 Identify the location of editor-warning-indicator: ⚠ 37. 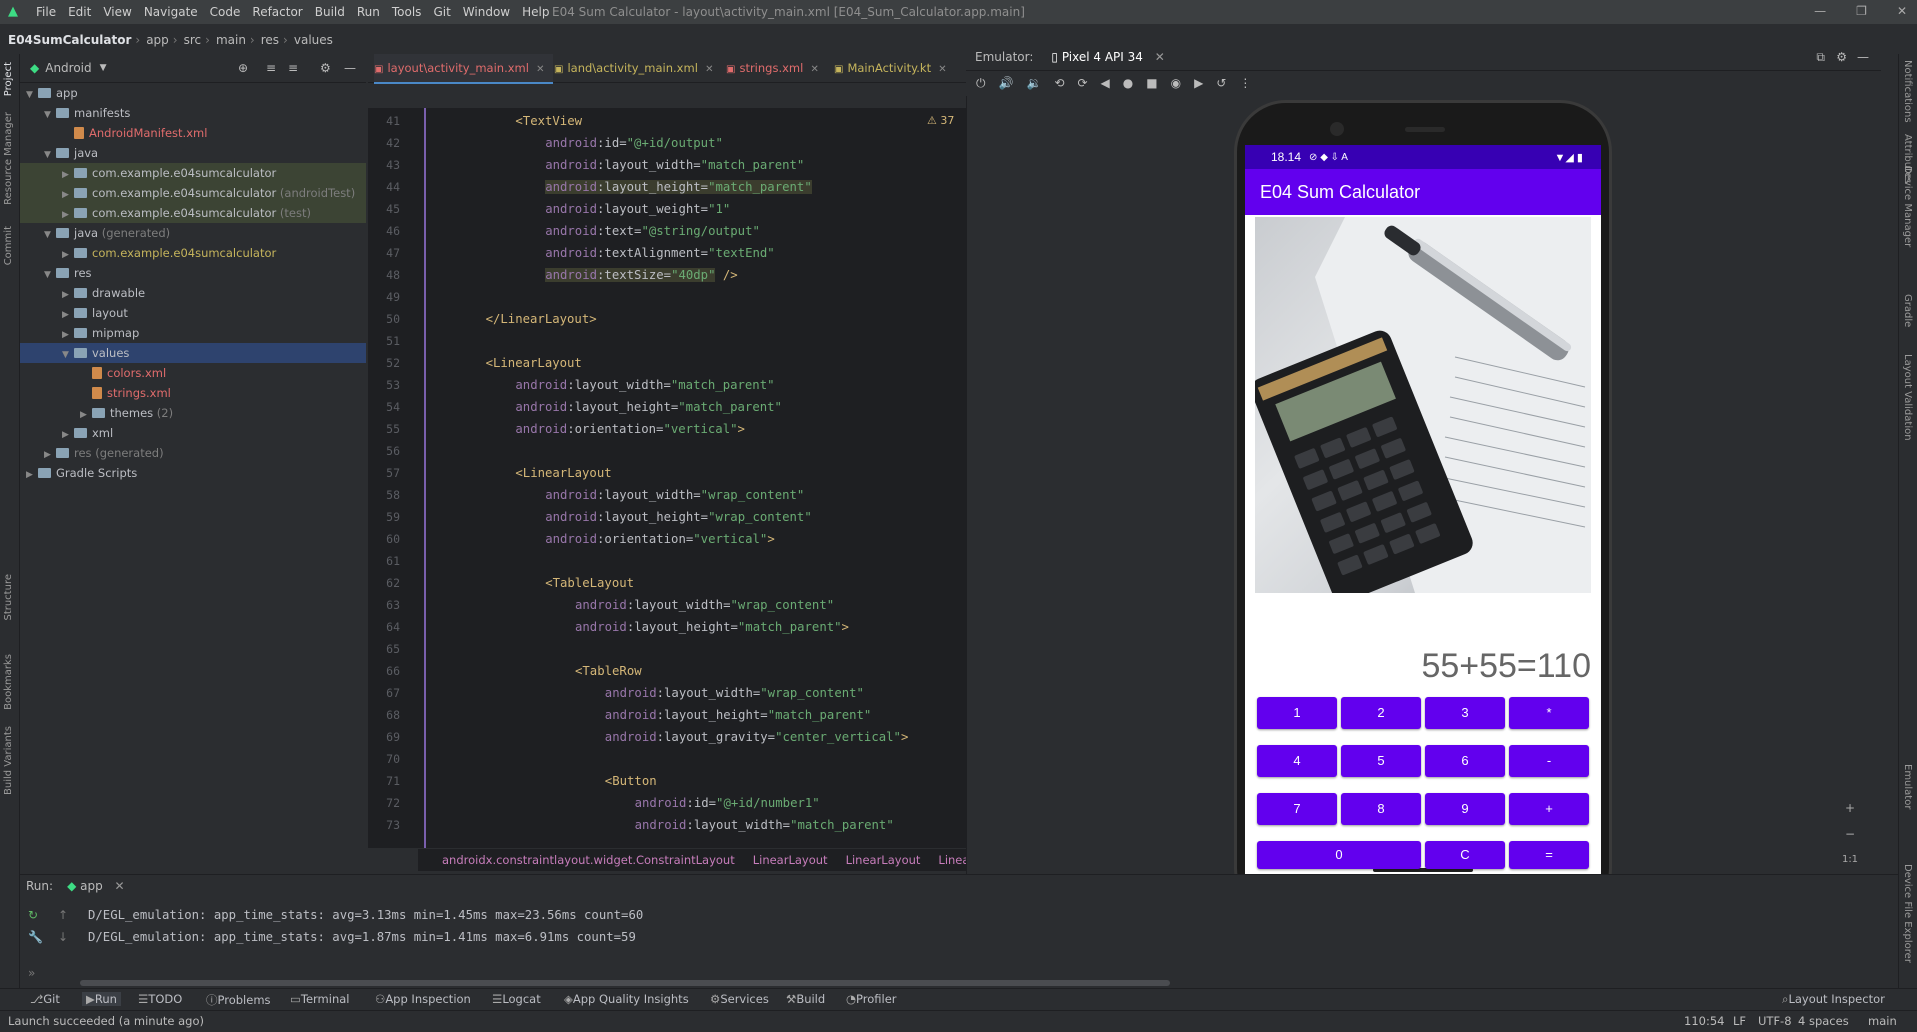
(940, 120).